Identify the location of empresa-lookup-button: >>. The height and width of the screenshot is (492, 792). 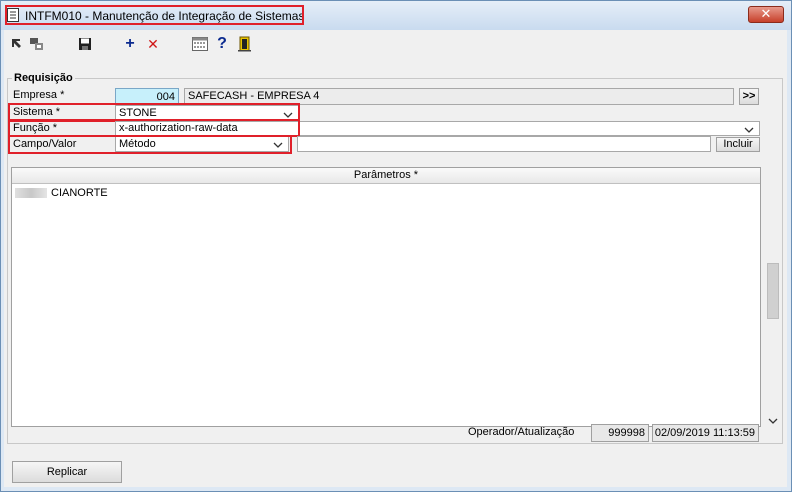
(749, 96).